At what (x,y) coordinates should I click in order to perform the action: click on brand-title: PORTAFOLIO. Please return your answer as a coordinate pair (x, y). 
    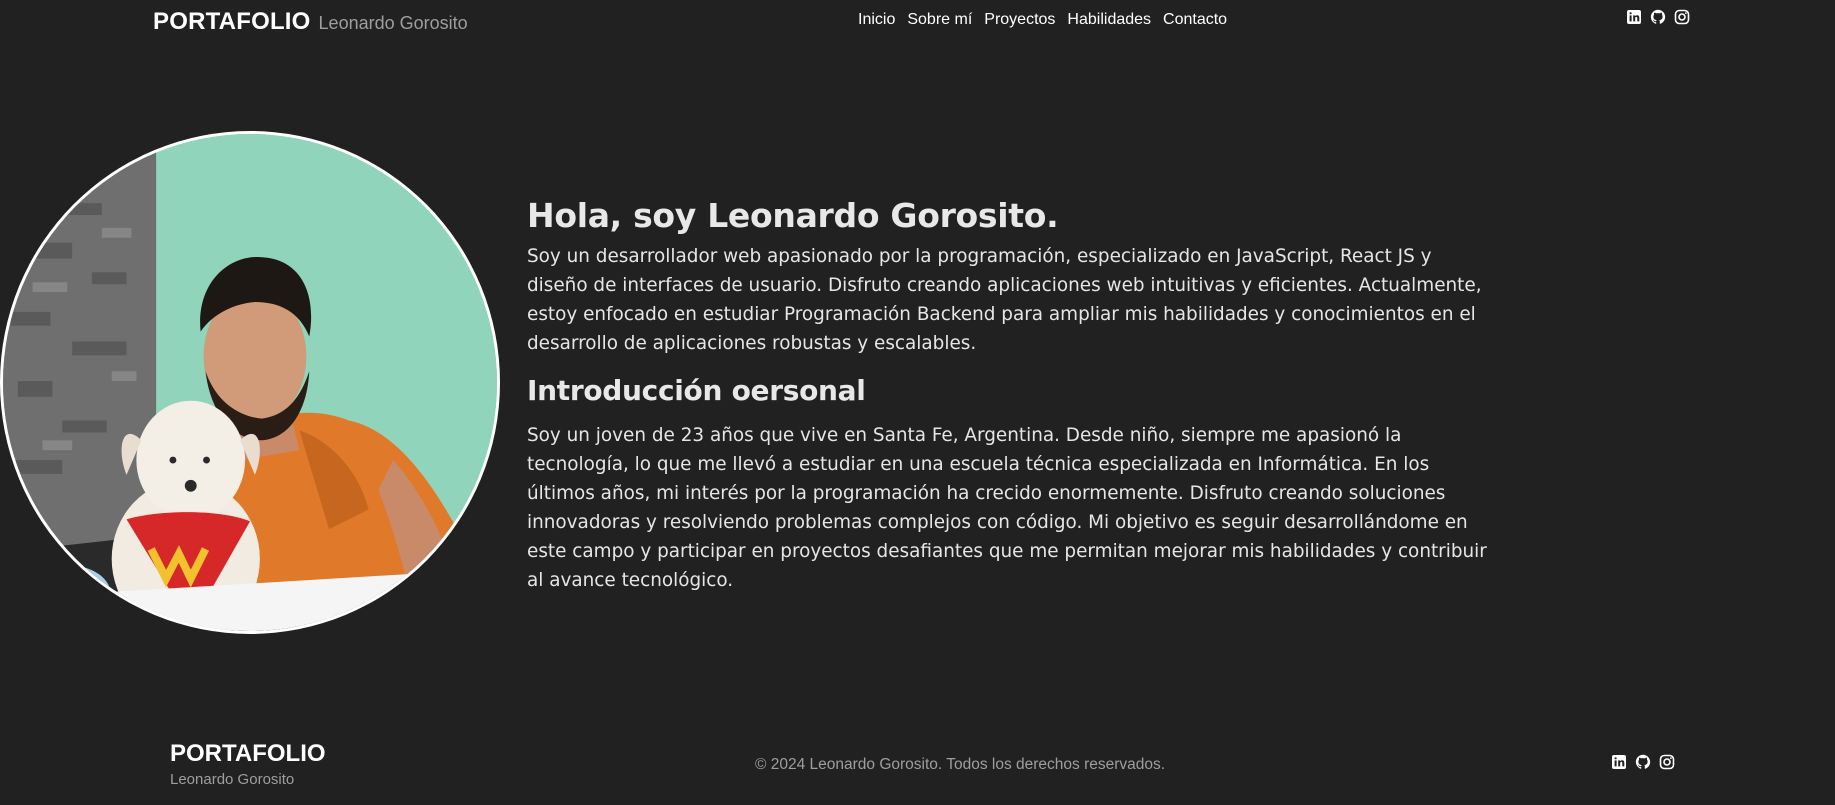
    Looking at the image, I should click on (232, 21).